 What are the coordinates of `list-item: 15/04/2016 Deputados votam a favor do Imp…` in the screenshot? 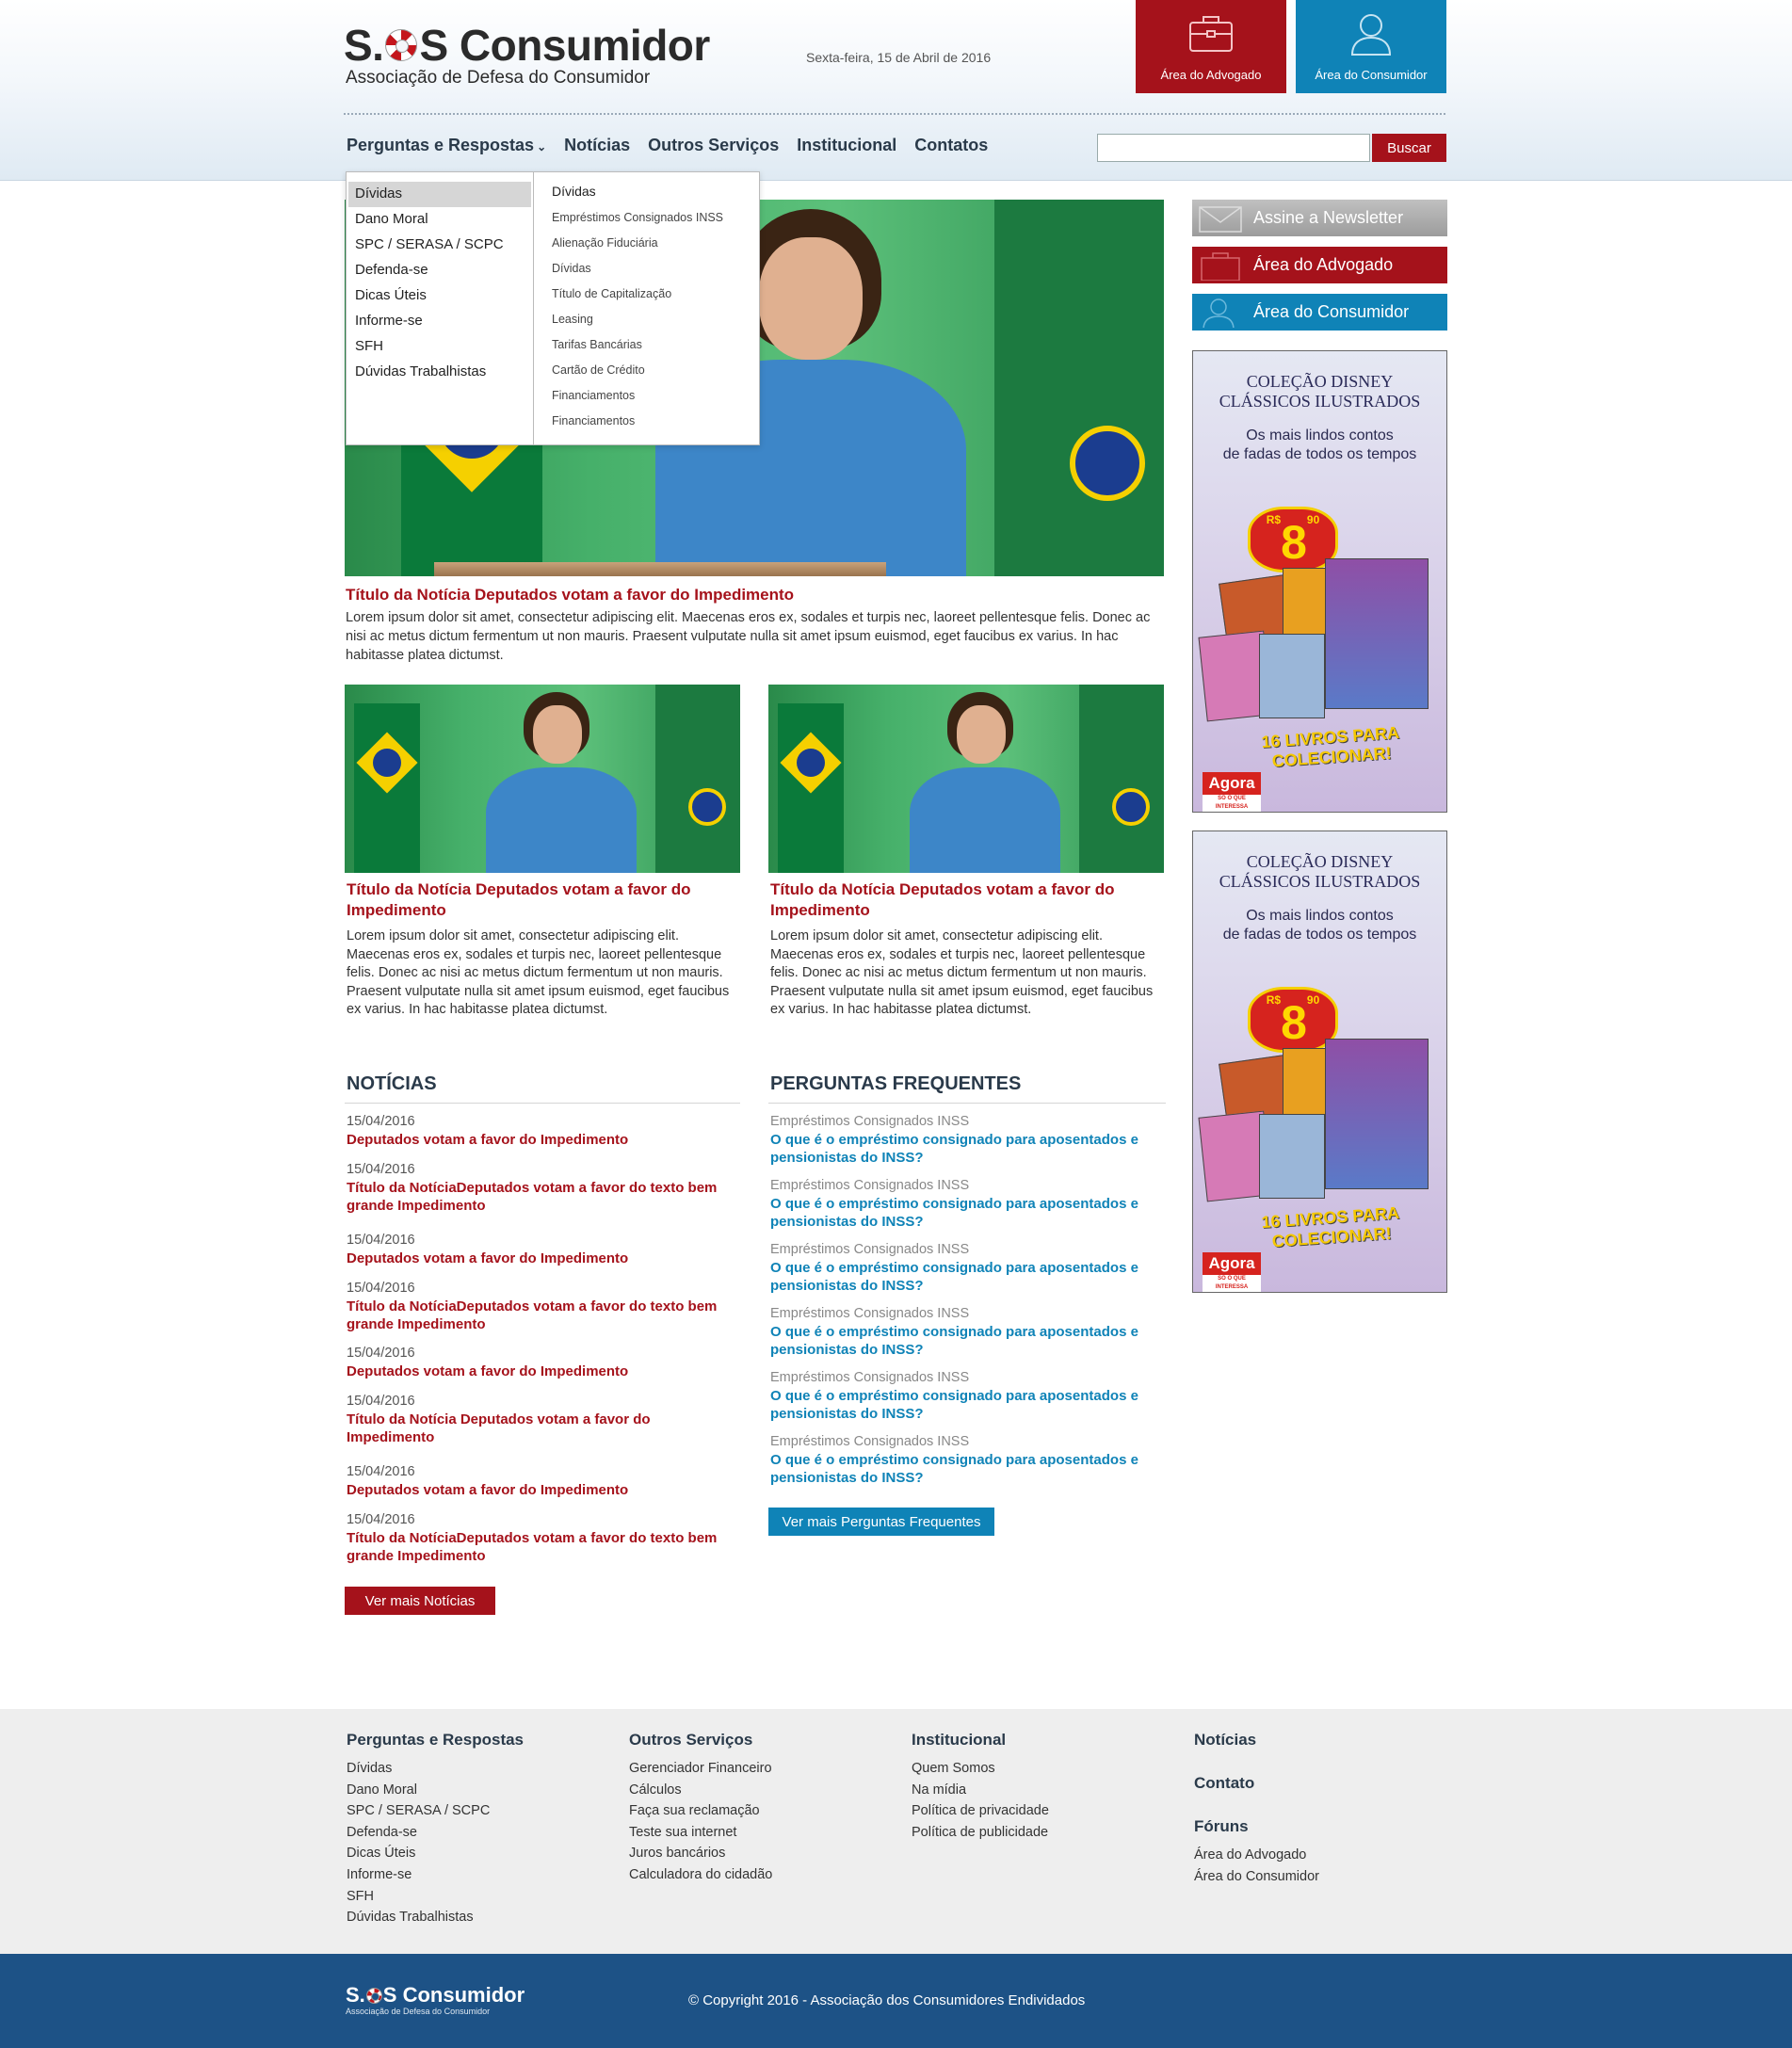 It's located at (544, 1487).